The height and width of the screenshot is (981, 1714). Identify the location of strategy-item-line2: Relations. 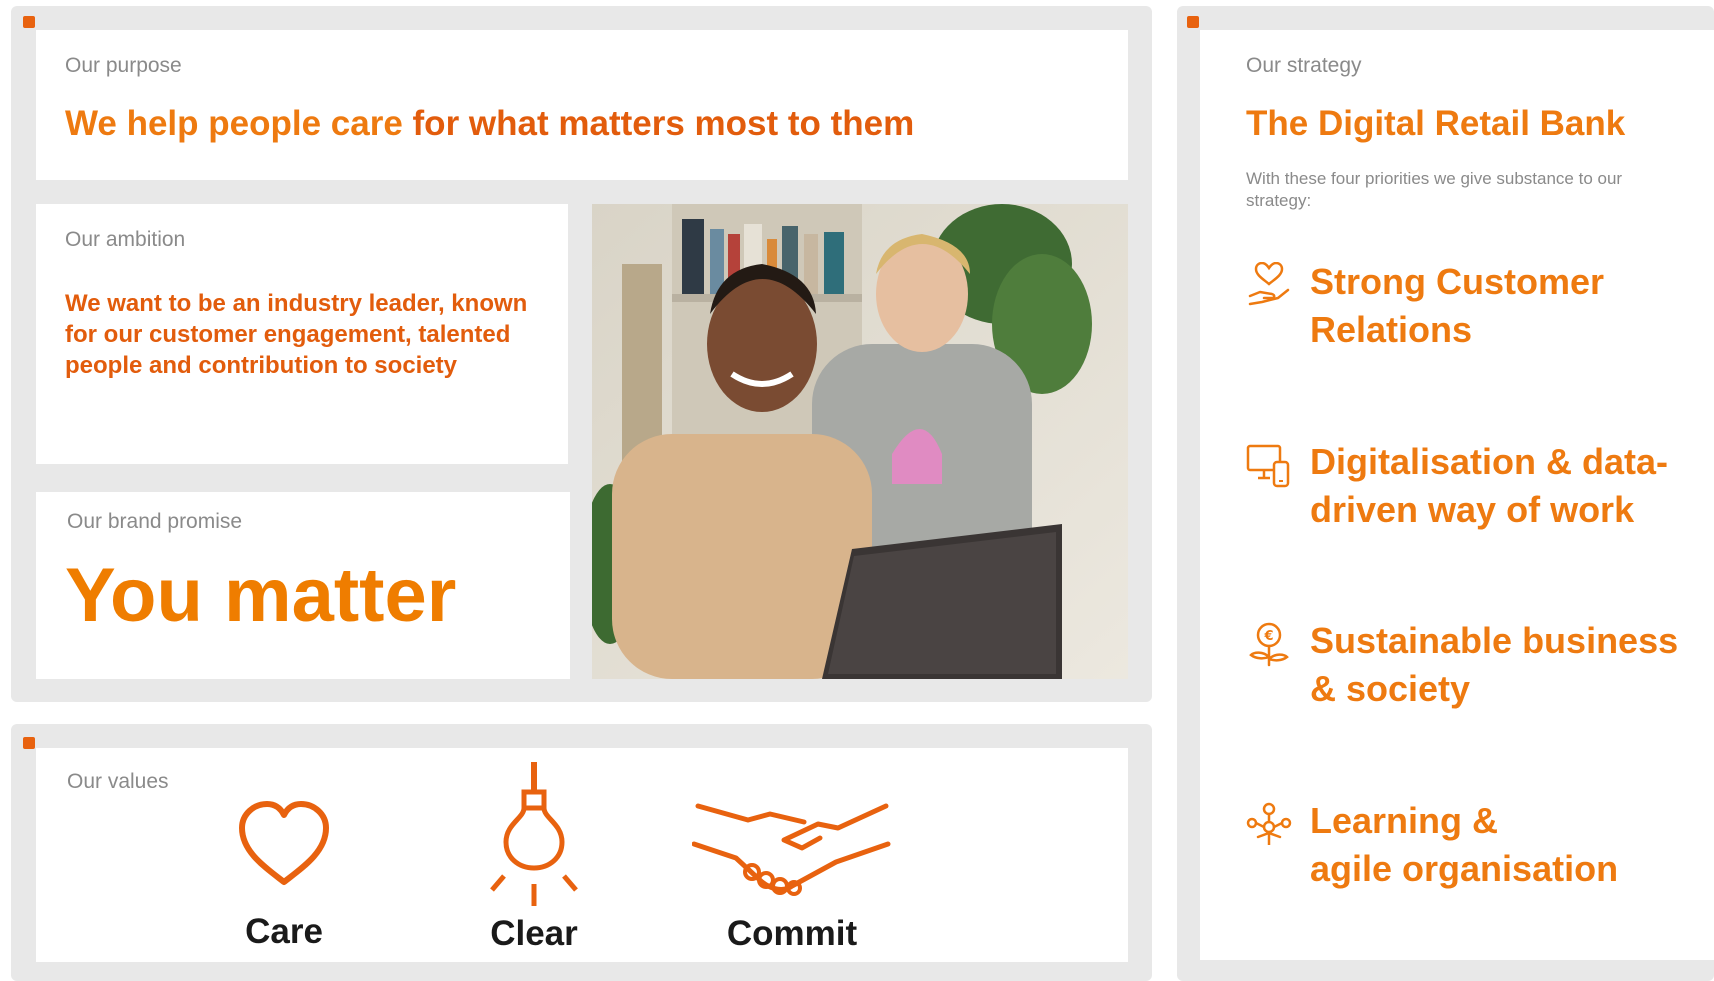
(1391, 329).